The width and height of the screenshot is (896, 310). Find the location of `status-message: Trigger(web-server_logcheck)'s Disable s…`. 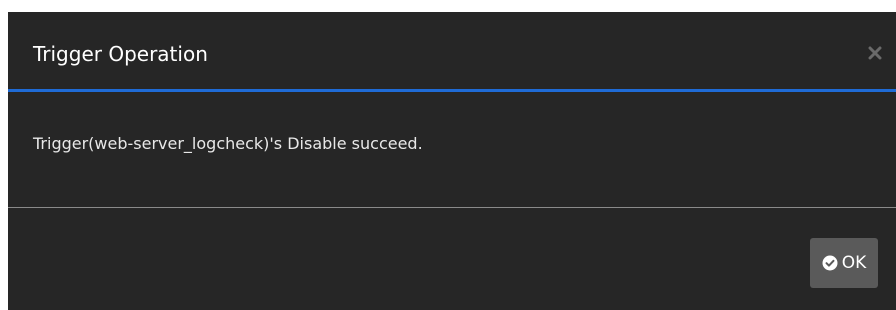

status-message: Trigger(web-server_logcheck)'s Disable s… is located at coordinates (228, 143).